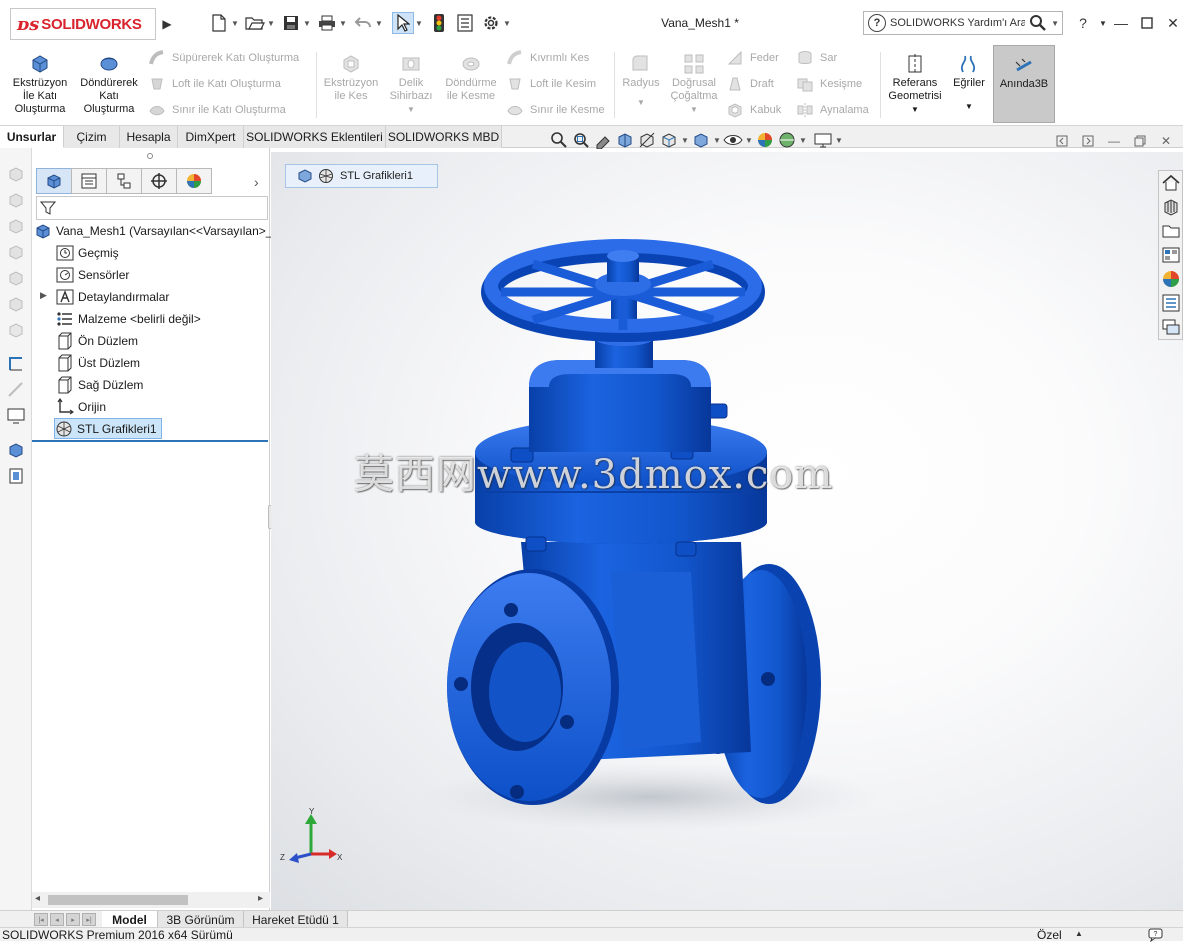  Describe the element at coordinates (32, 137) in the screenshot. I see `tab-features: Unsurlar` at that location.